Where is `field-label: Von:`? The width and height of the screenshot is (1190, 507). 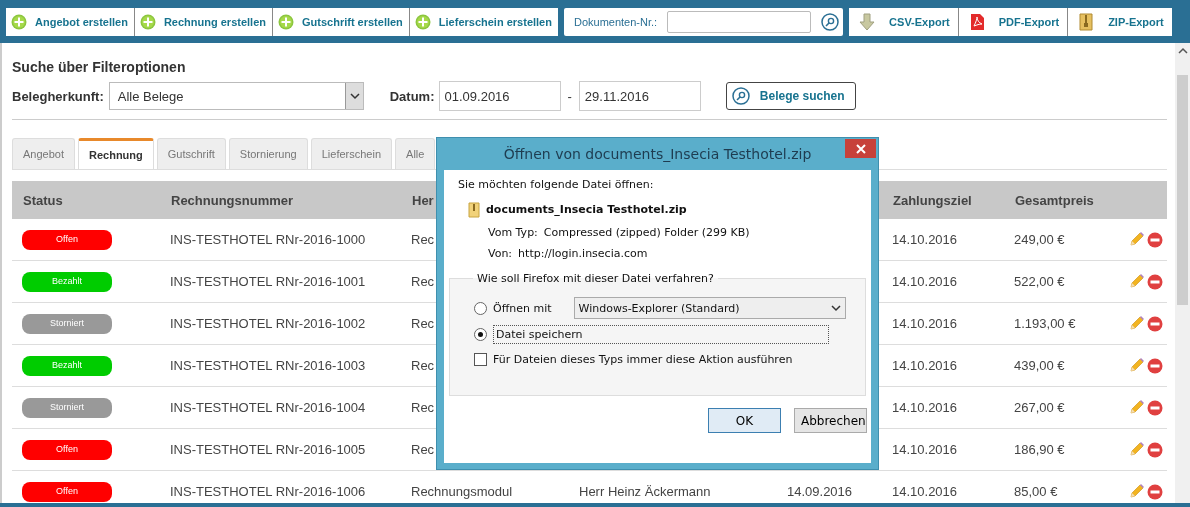 field-label: Von: is located at coordinates (500, 253).